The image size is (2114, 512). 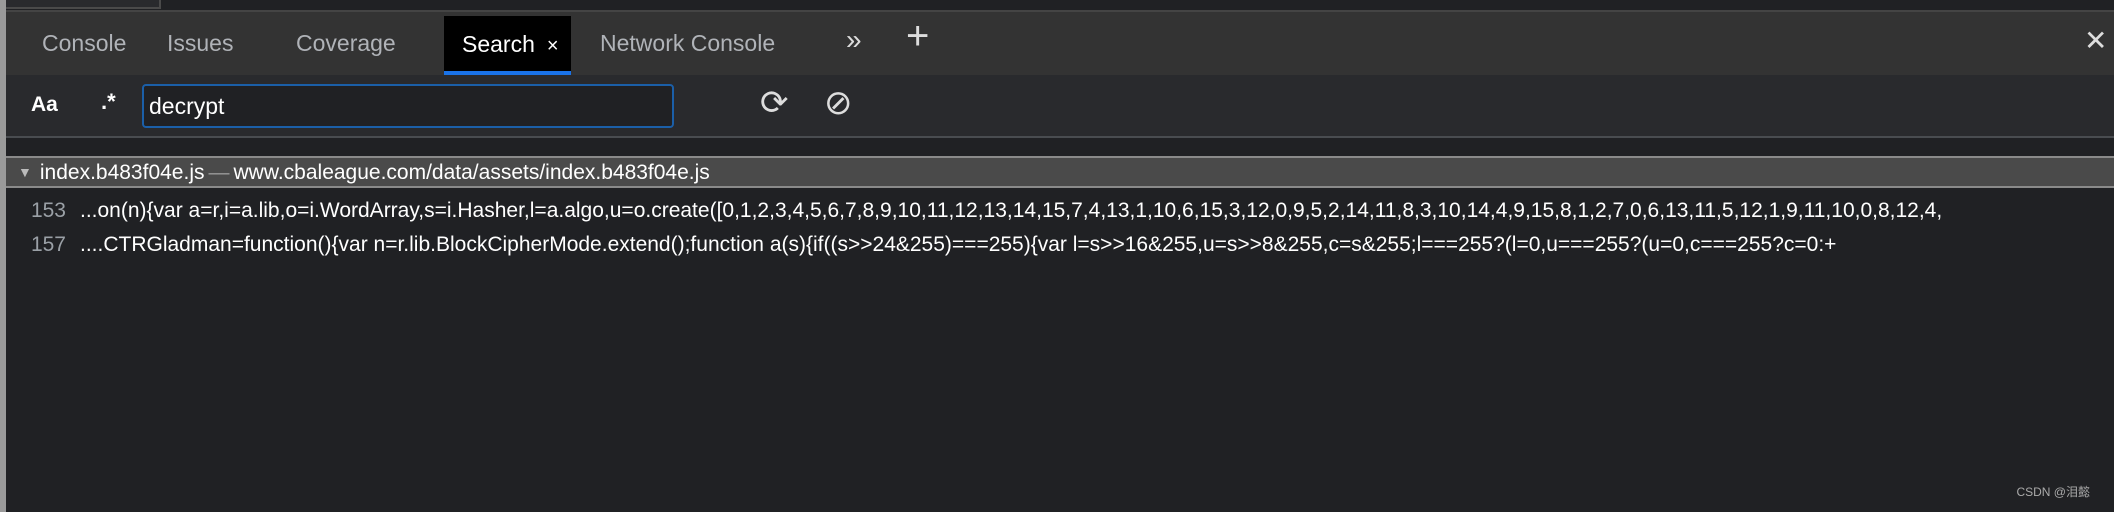 What do you see at coordinates (687, 43) in the screenshot?
I see `tab-network-console: Network Console` at bounding box center [687, 43].